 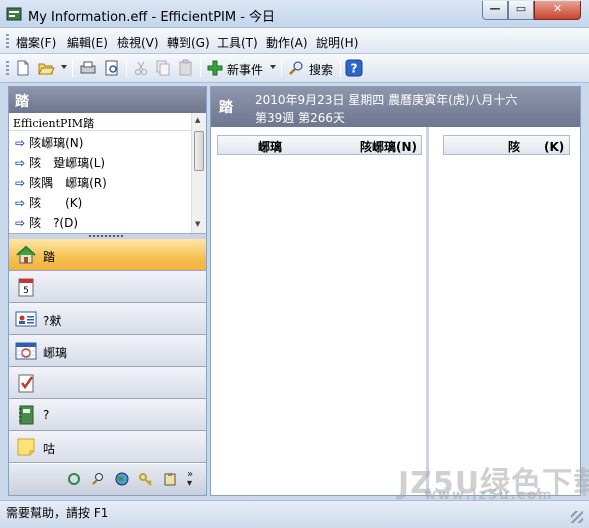 What do you see at coordinates (337, 42) in the screenshot?
I see `menu-help: 說明(H)` at bounding box center [337, 42].